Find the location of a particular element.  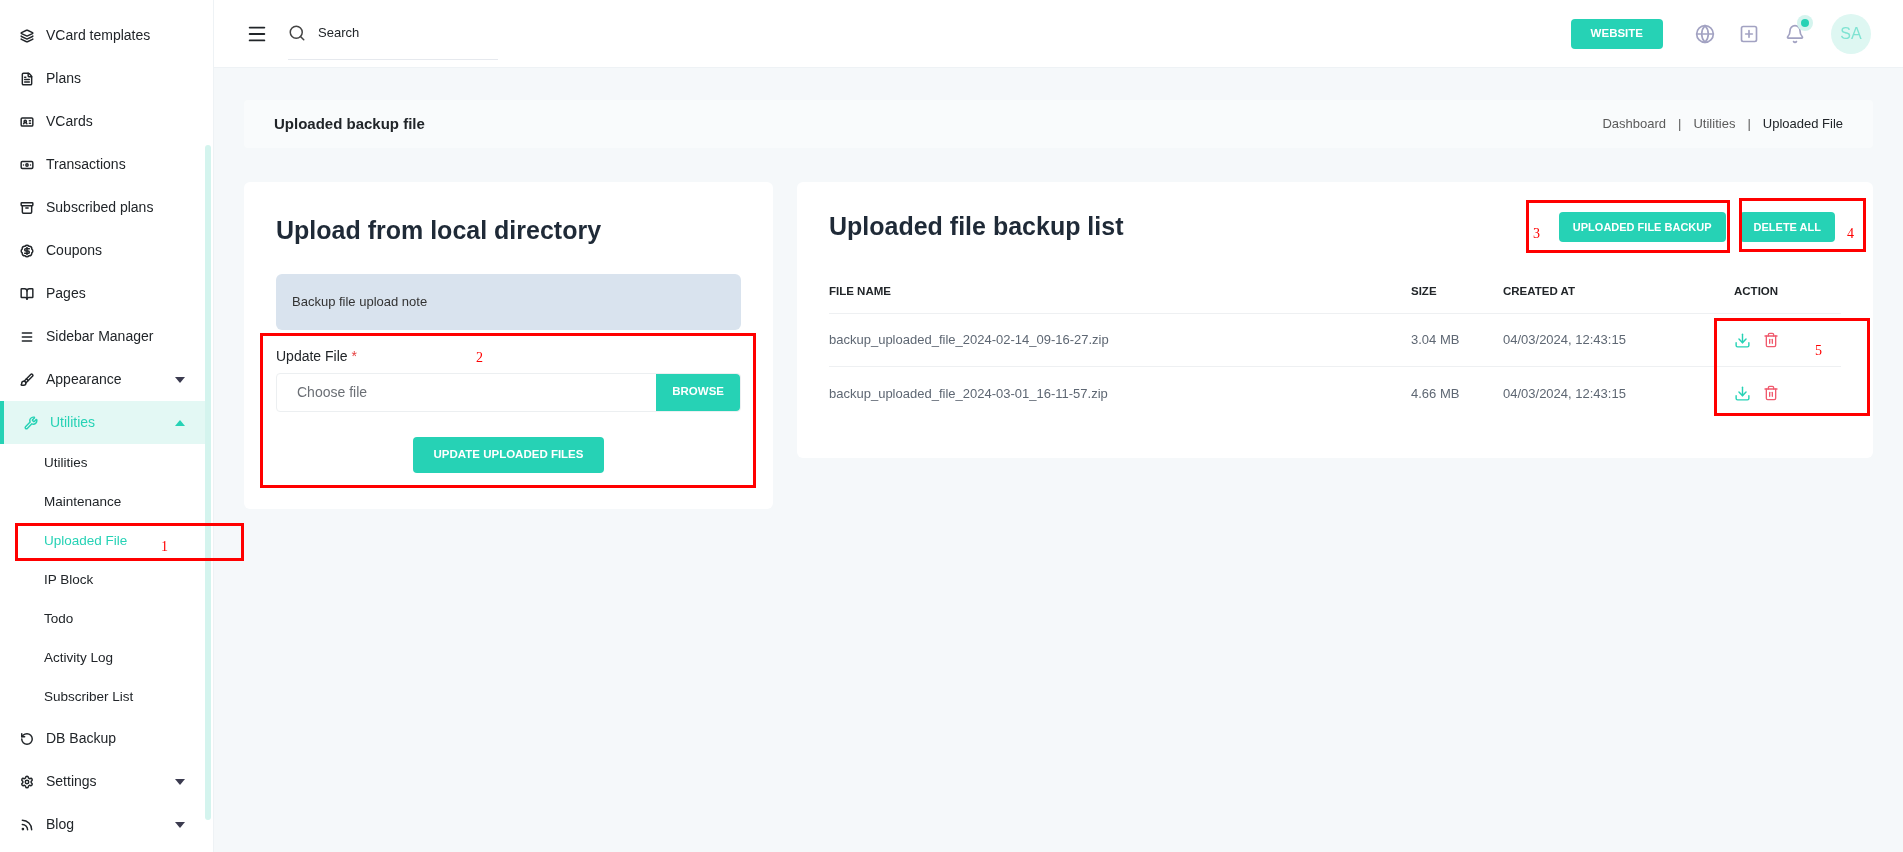

sidebar-subitem: IP Block is located at coordinates (69, 580).